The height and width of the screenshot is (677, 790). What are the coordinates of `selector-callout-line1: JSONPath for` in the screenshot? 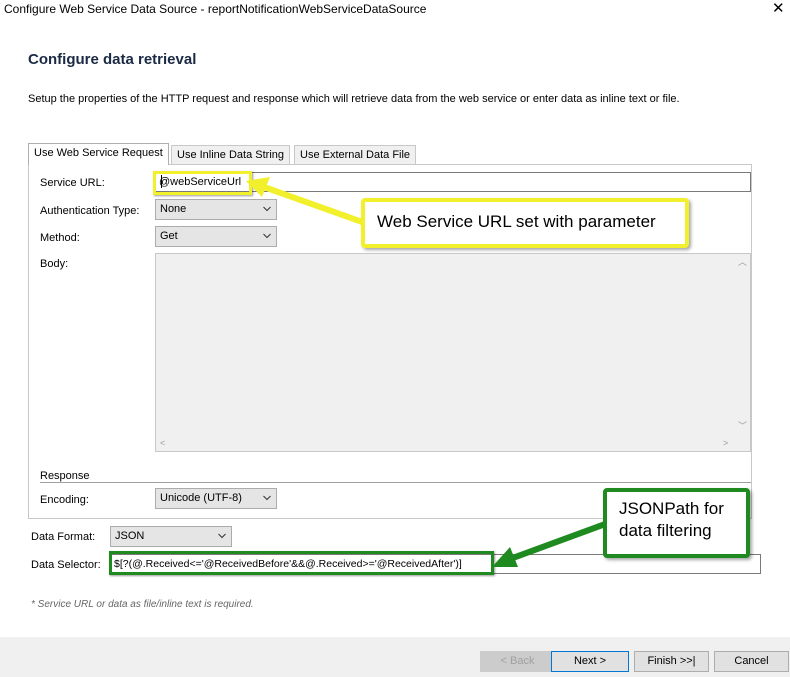 It's located at (671, 508).